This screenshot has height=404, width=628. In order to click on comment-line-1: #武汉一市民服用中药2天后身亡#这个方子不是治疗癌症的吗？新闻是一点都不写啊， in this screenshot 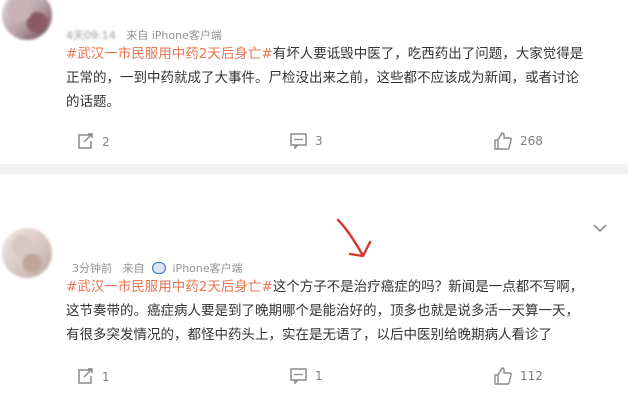, I will do `click(324, 287)`.